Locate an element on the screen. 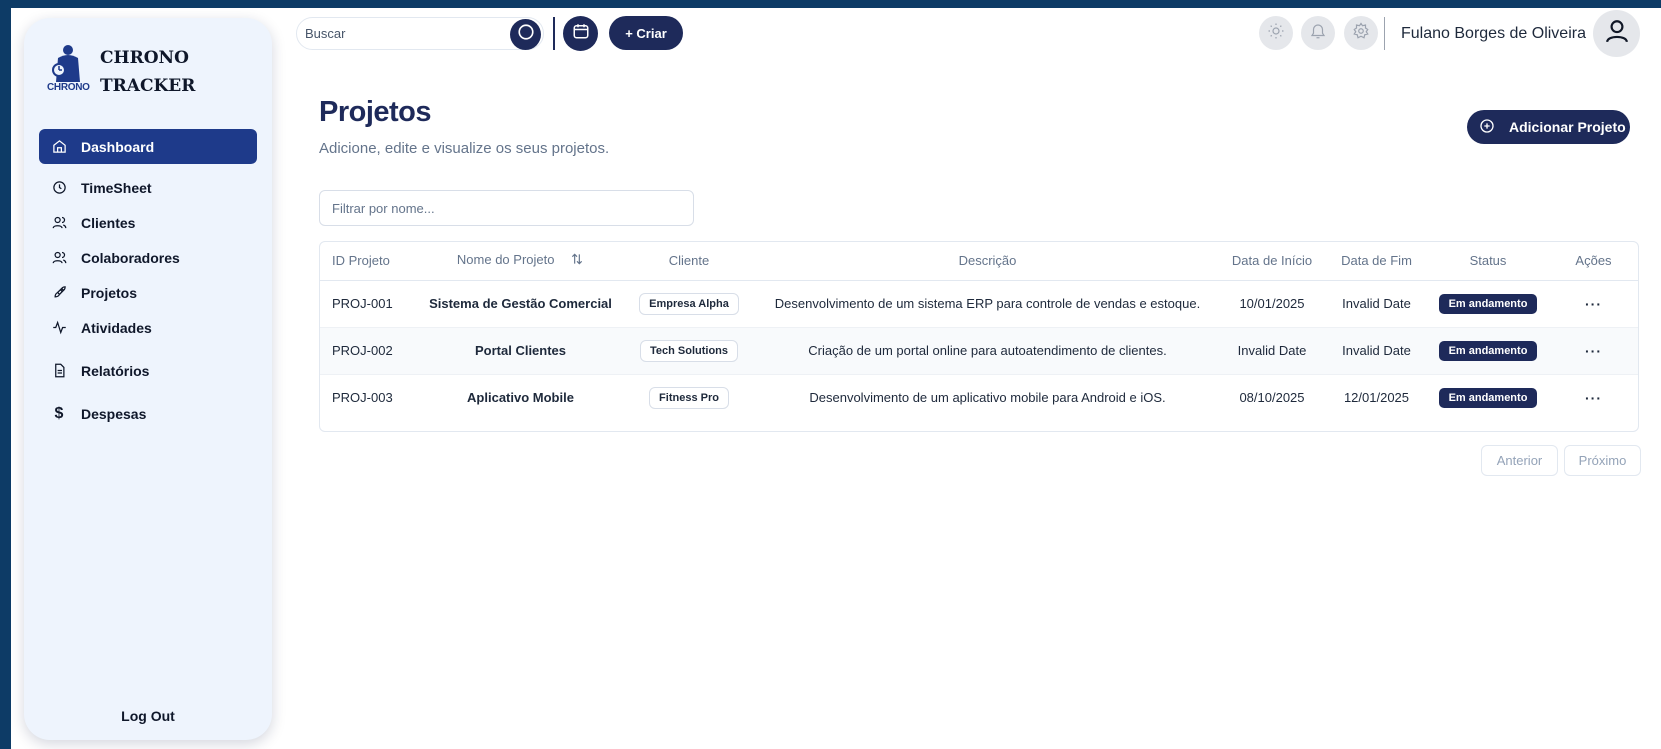  calendar-icon is located at coordinates (581, 33).